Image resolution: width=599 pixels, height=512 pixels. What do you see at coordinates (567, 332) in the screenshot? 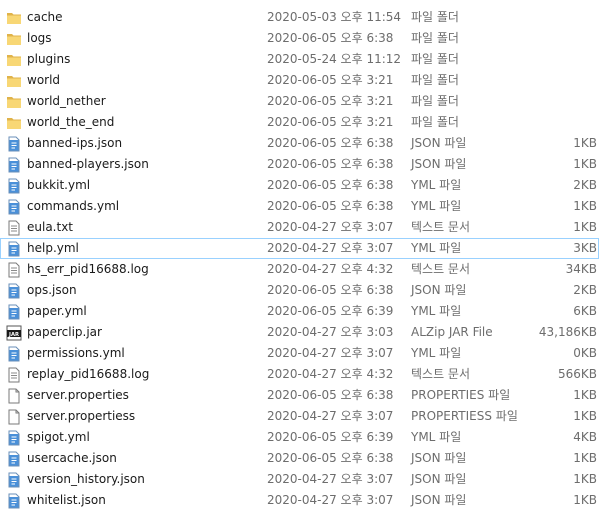
I see `file-size: 43,186KB` at bounding box center [567, 332].